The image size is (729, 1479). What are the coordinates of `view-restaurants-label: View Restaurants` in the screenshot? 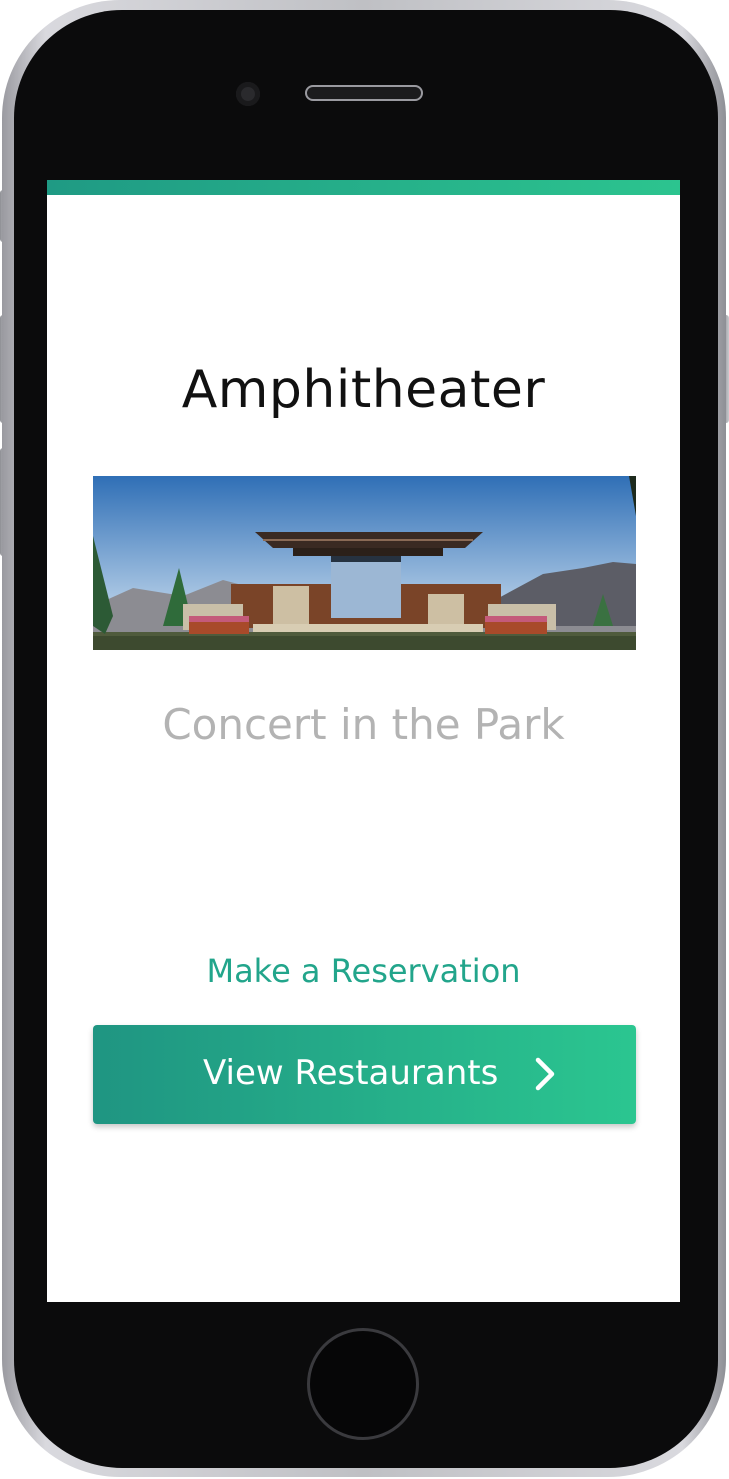 It's located at (351, 1073).